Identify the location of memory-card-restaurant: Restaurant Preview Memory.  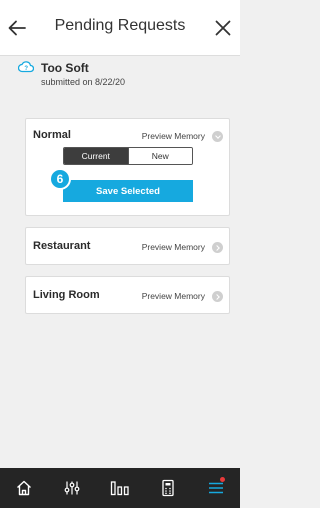
(127, 246).